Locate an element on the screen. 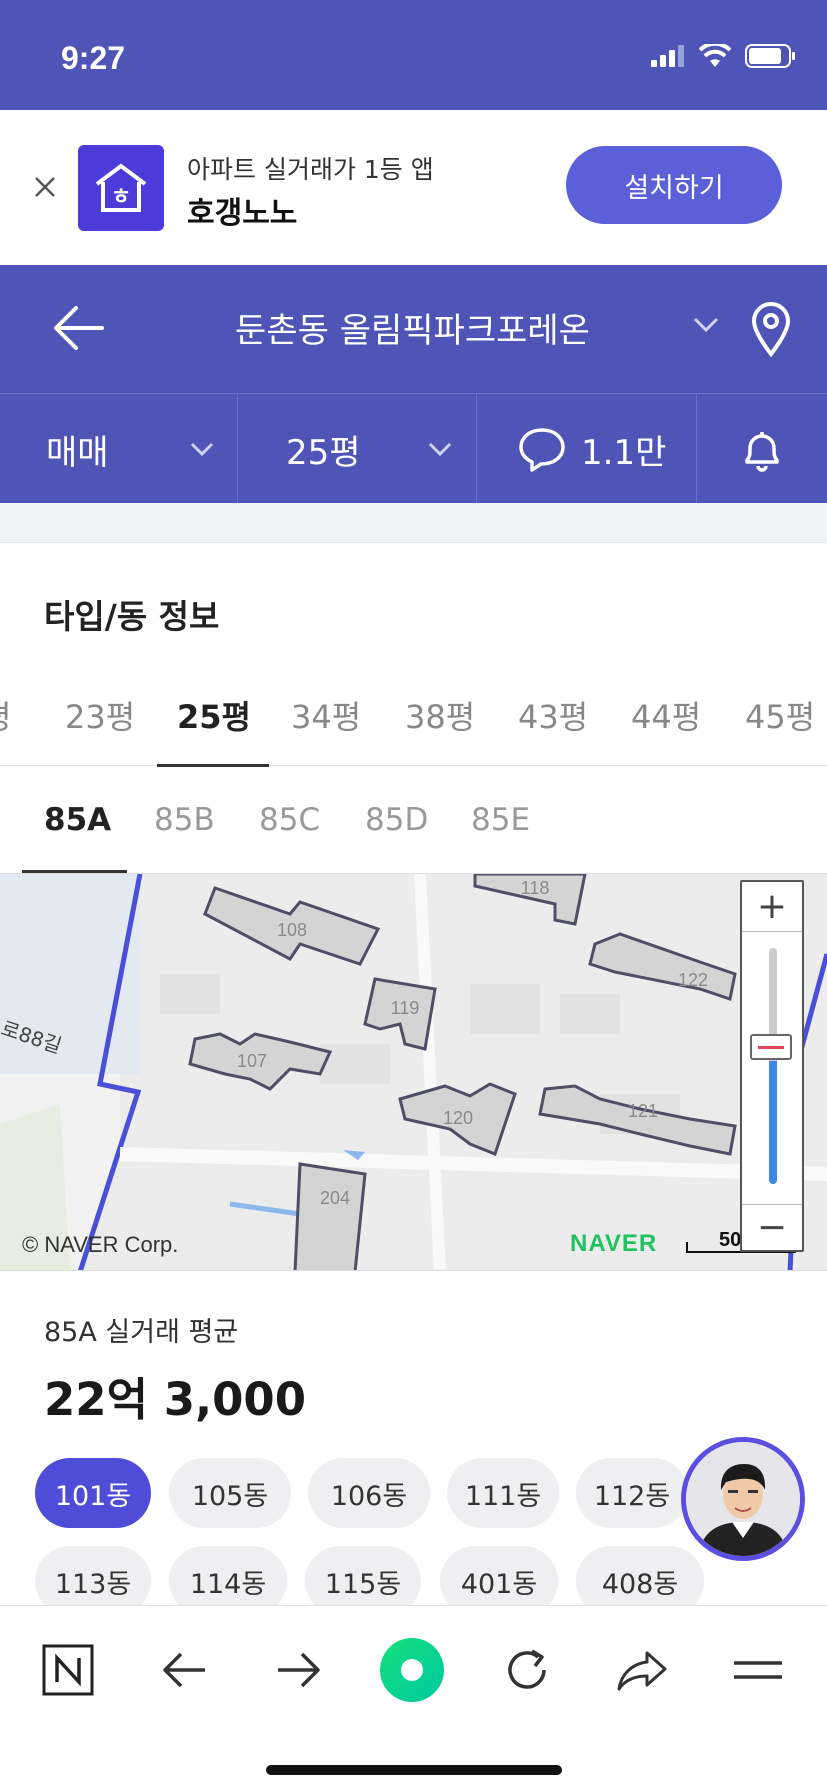 This screenshot has width=827, height=1791. price-label: 85A 실거래 평균 is located at coordinates (141, 1332).